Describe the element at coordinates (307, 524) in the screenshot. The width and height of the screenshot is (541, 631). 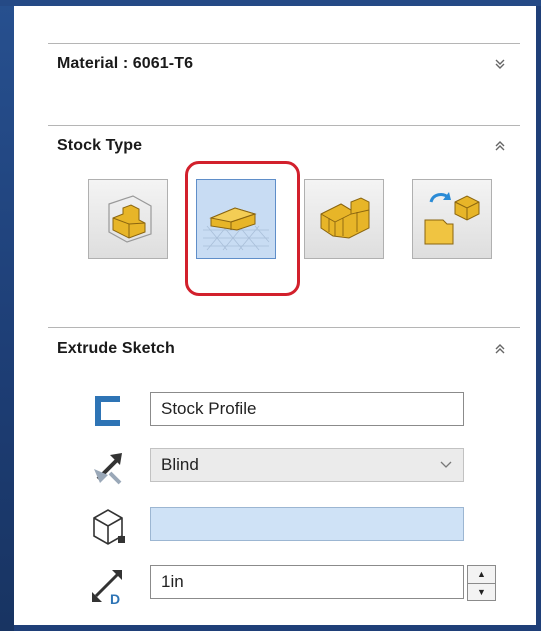
I see `direction-reference-field` at that location.